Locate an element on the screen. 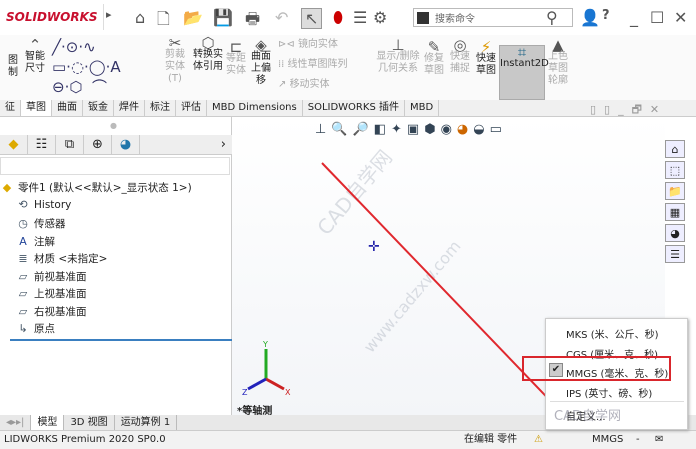  mirror-entities-button: ⊳⊲ 镜向实体 is located at coordinates (308, 45).